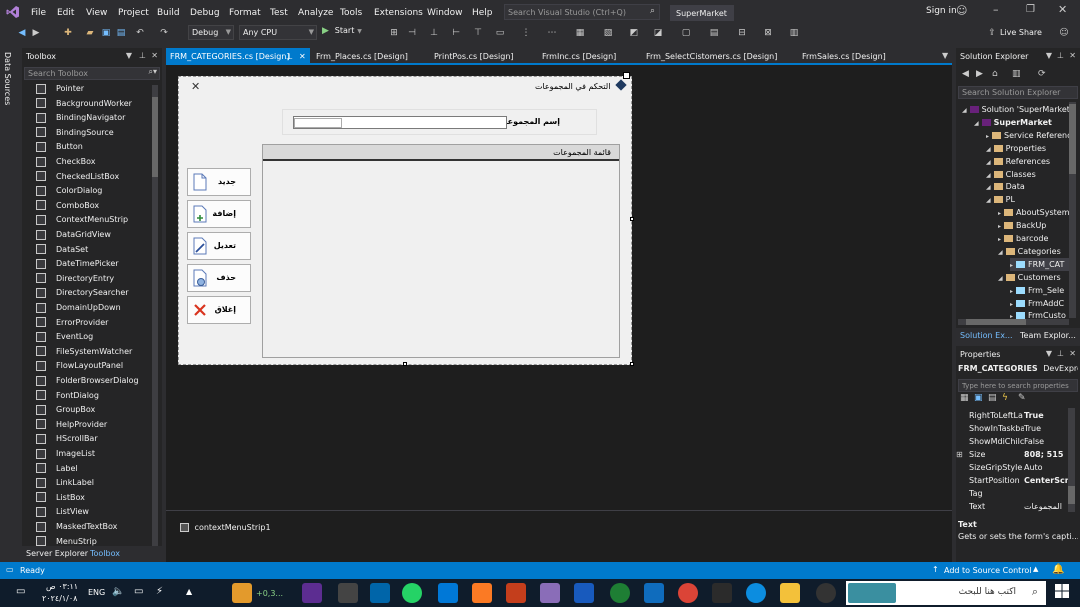 The image size is (1080, 607). Describe the element at coordinates (348, 593) in the screenshot. I see `tools-taskbar-icon` at that location.